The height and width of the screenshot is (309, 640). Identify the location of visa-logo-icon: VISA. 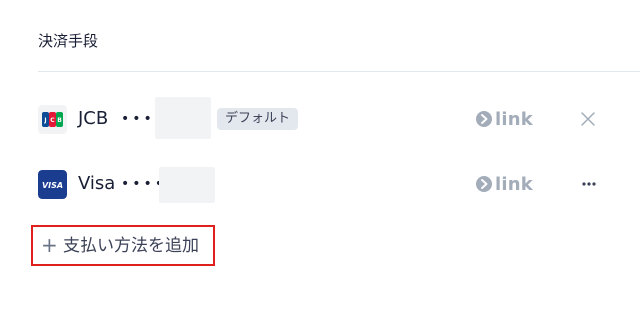
(52, 184).